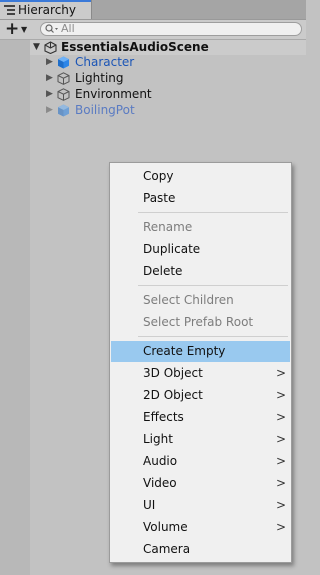 The image size is (320, 575). What do you see at coordinates (51, 28) in the screenshot?
I see `search-icon` at bounding box center [51, 28].